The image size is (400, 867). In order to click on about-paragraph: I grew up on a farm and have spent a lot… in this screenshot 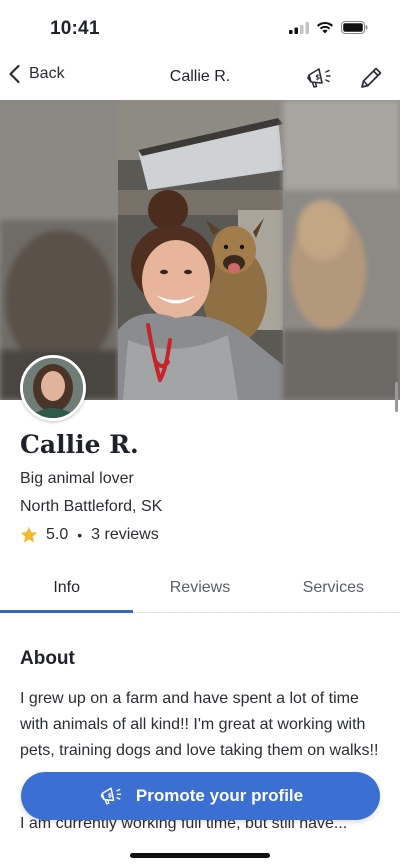, I will do `click(199, 724)`.